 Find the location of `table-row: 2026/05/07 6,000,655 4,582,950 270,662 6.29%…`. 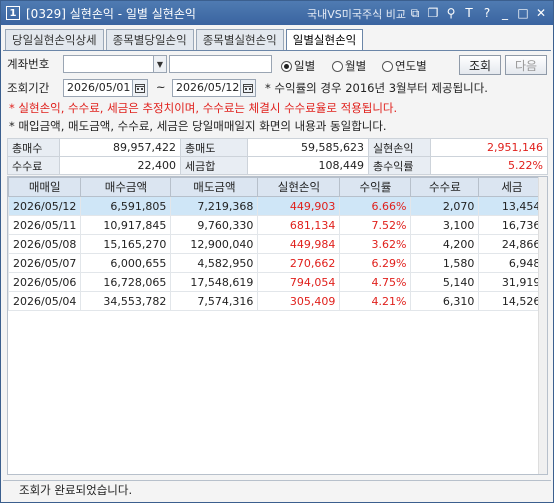

table-row: 2026/05/07 6,000,655 4,582,950 270,662 6.29%… is located at coordinates (277, 263).